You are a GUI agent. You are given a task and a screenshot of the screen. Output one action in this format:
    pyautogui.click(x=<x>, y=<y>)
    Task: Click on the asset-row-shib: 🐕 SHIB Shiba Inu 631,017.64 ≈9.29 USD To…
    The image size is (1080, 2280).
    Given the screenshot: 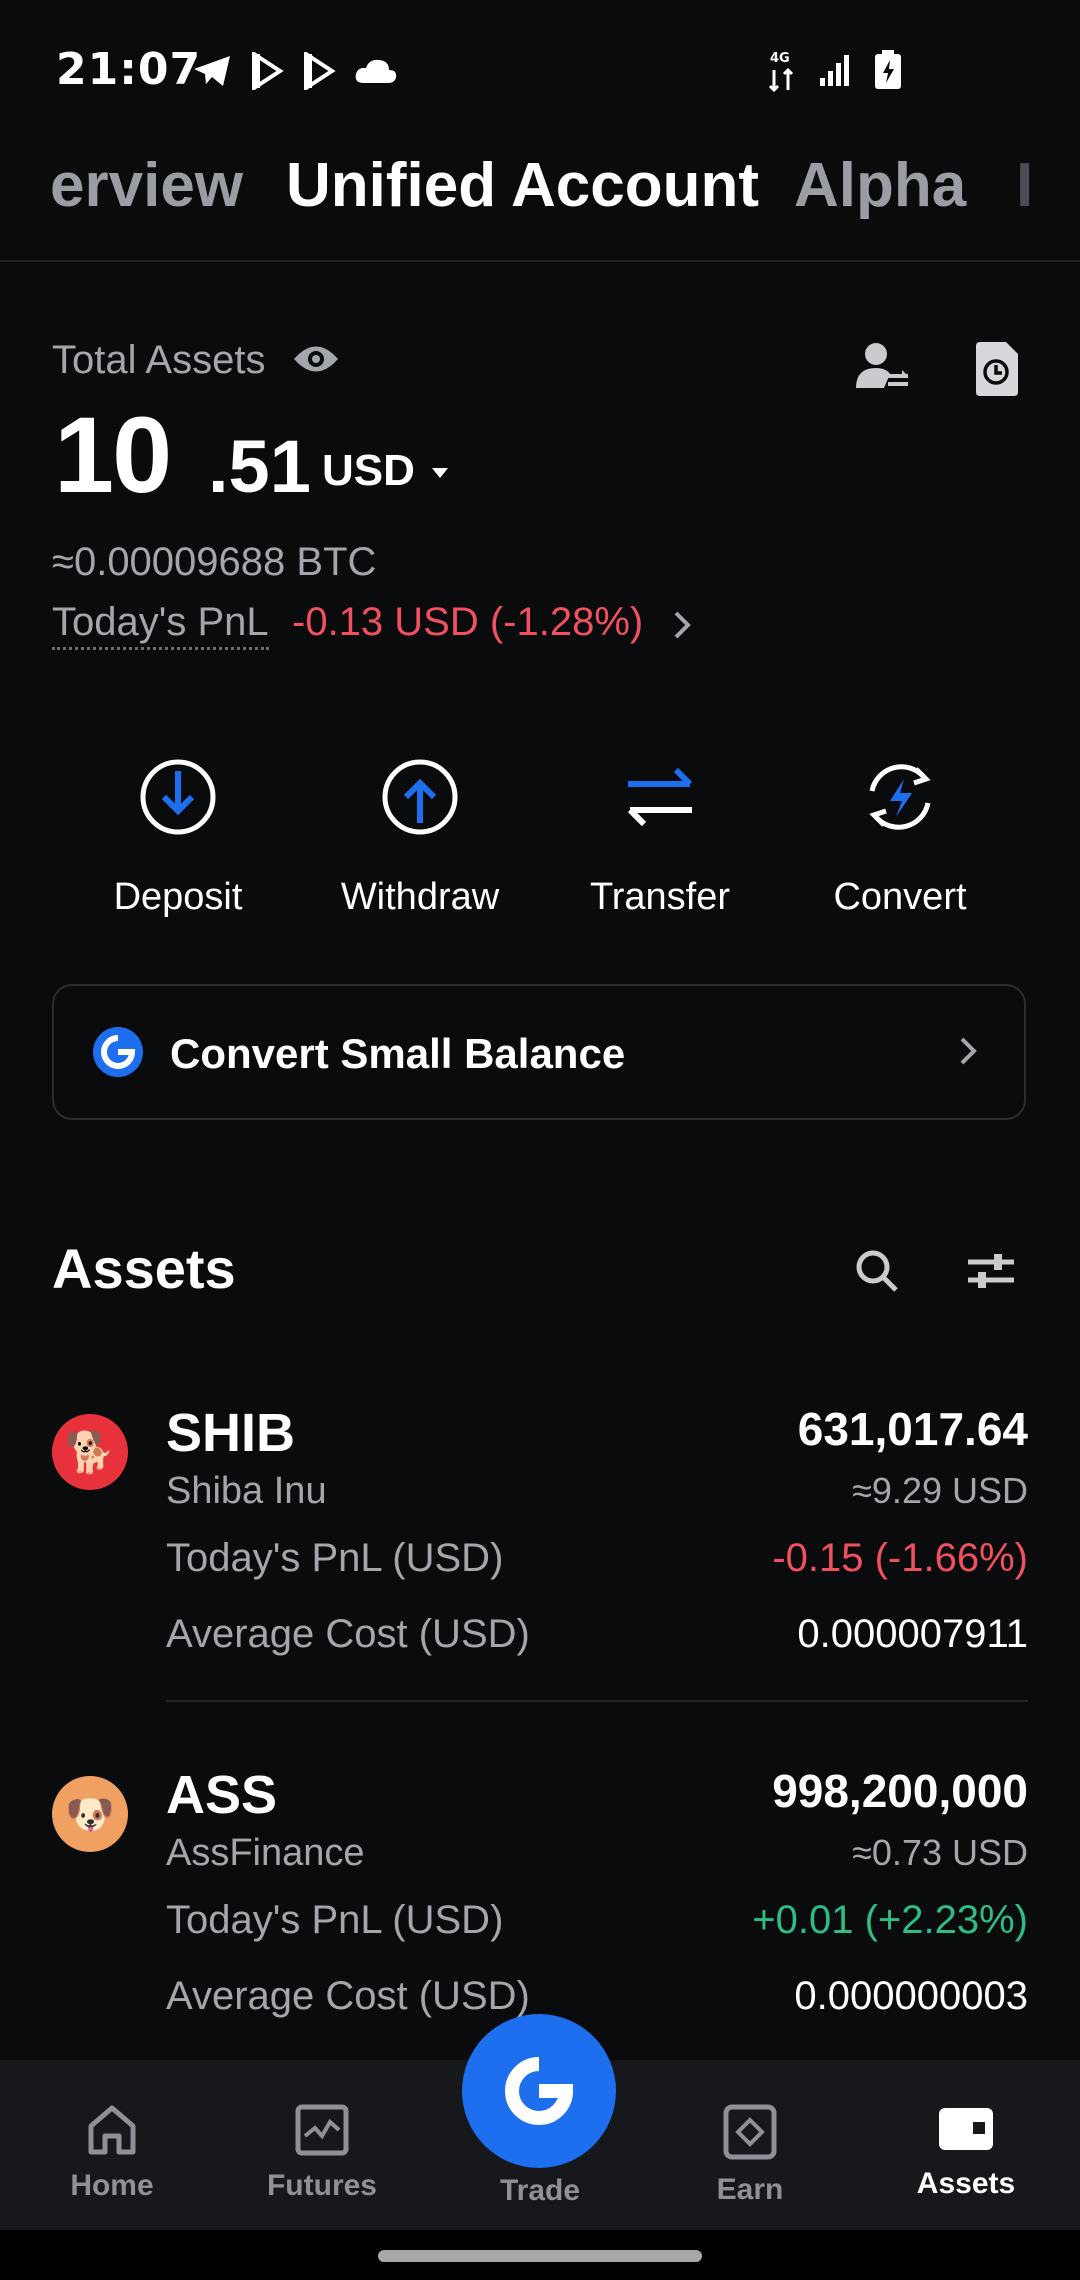 What is the action you would take?
    pyautogui.click(x=540, y=1550)
    